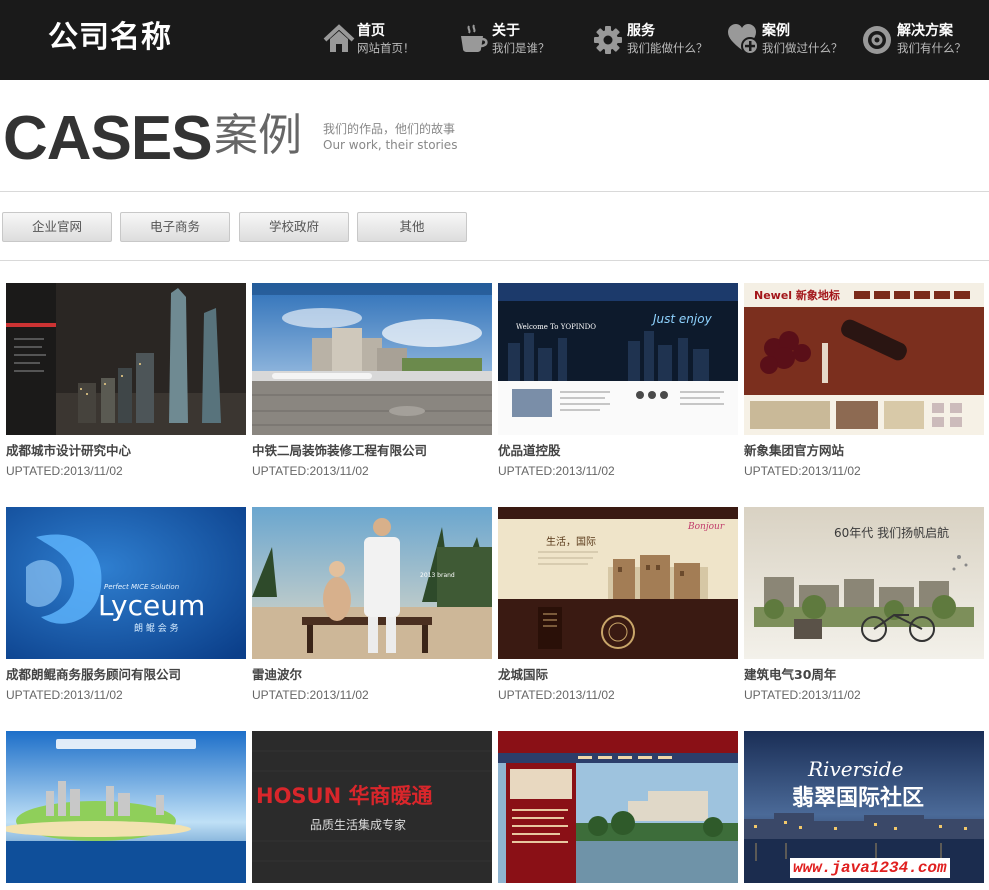 Image resolution: width=989 pixels, height=890 pixels. What do you see at coordinates (371, 31) in the screenshot?
I see `nav-title: 首页` at bounding box center [371, 31].